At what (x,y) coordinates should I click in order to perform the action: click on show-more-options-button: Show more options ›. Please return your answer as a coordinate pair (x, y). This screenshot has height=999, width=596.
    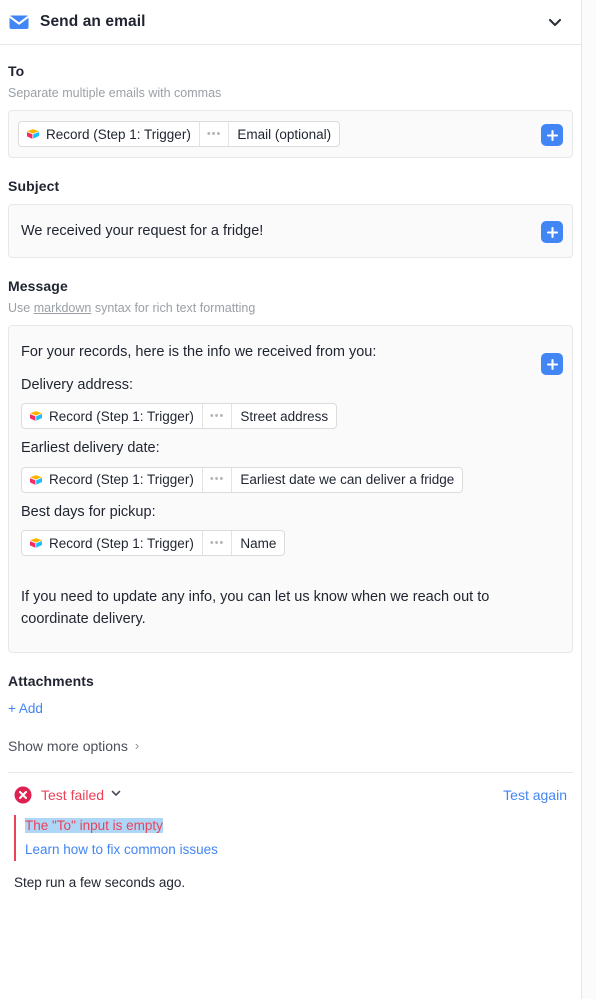
    Looking at the image, I should click on (290, 746).